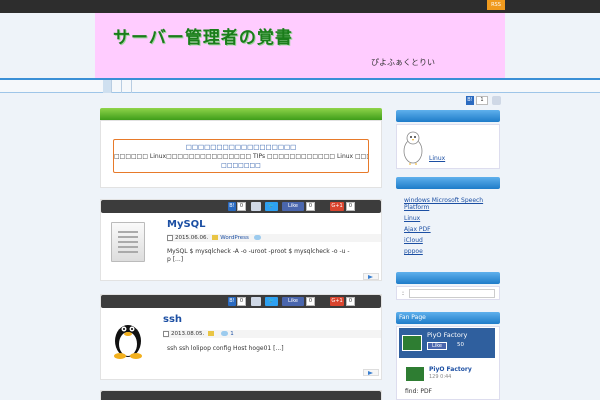 The height and width of the screenshot is (400, 600). What do you see at coordinates (300, 45) in the screenshot?
I see `site-header: サーバー管理者の覚書 ぴよふぁくとりい` at bounding box center [300, 45].